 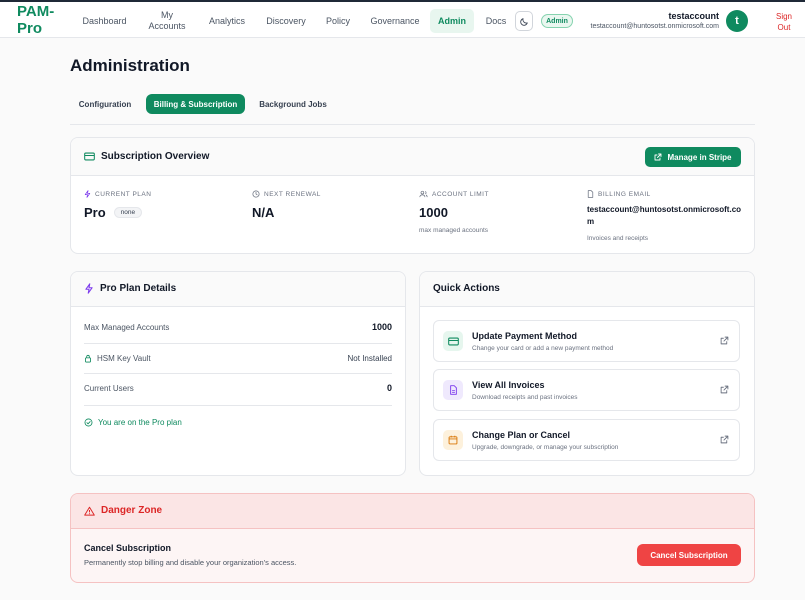 I want to click on danger-zone-title: Danger Zone, so click(x=123, y=510).